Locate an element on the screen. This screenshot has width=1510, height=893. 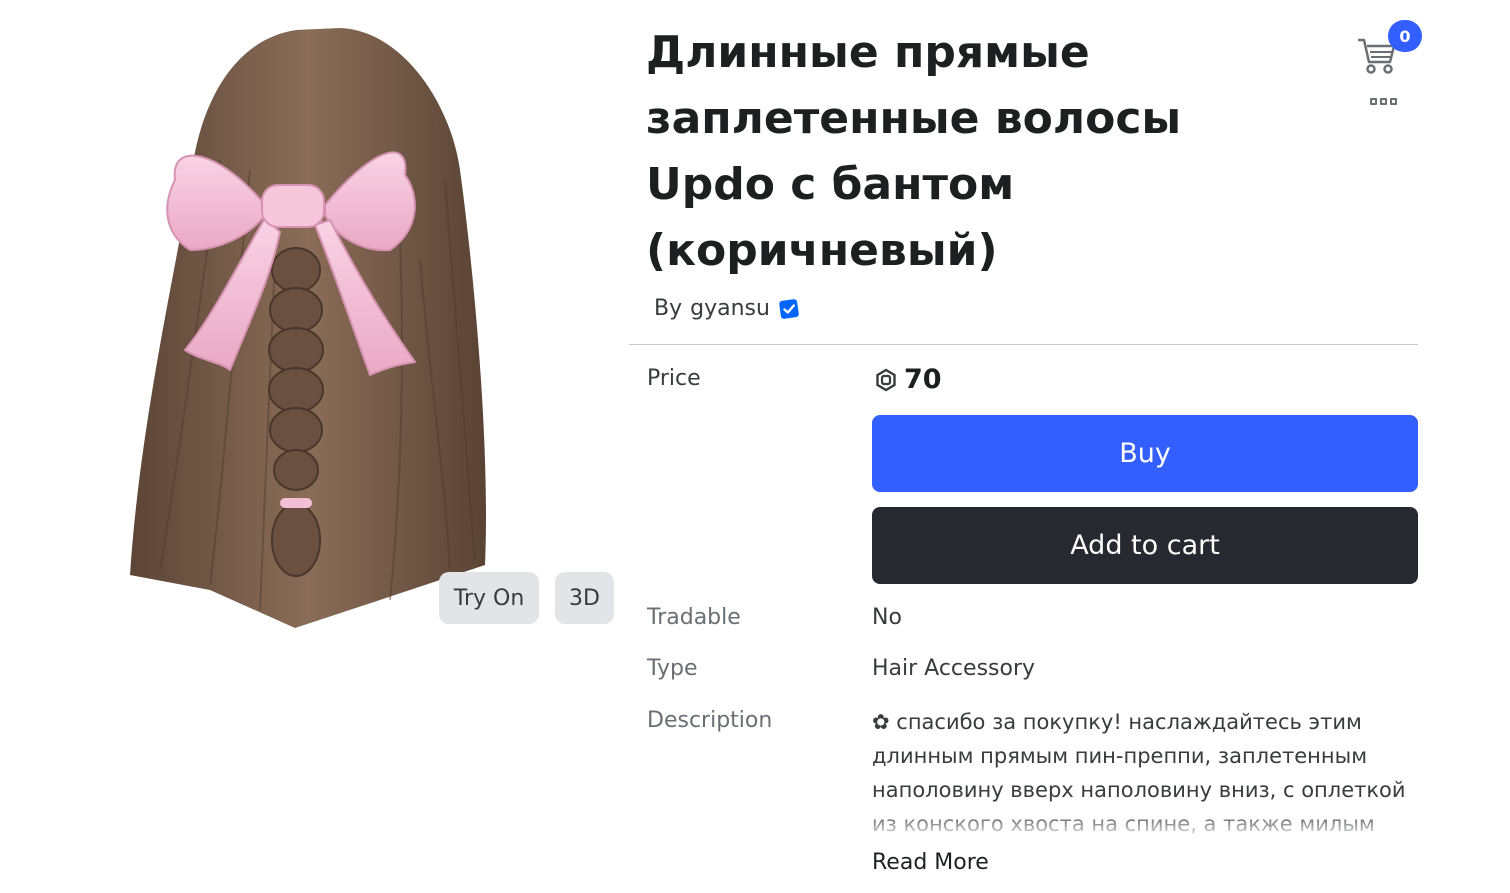
more-options-icon is located at coordinates (1385, 101).